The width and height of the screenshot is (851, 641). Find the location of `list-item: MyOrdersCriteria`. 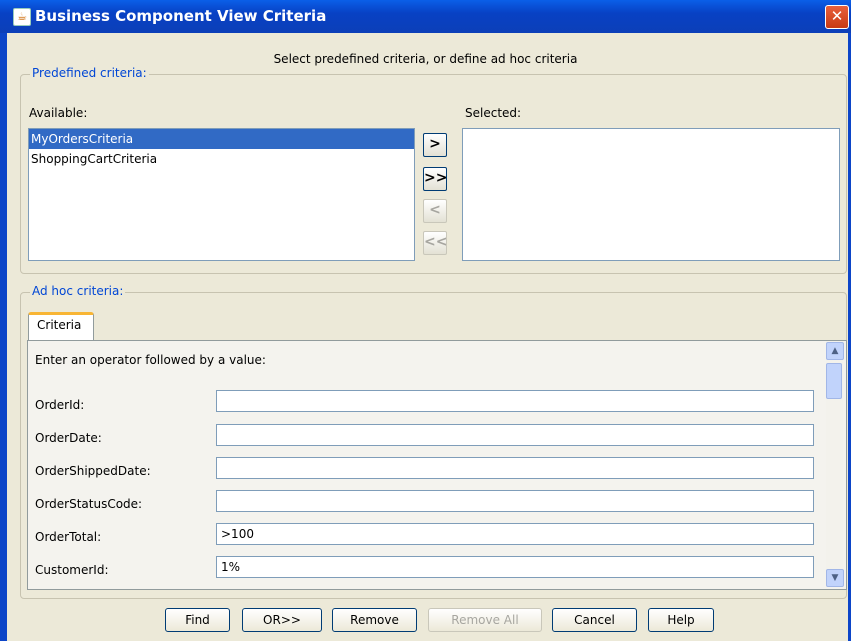

list-item: MyOrdersCriteria is located at coordinates (221, 139).